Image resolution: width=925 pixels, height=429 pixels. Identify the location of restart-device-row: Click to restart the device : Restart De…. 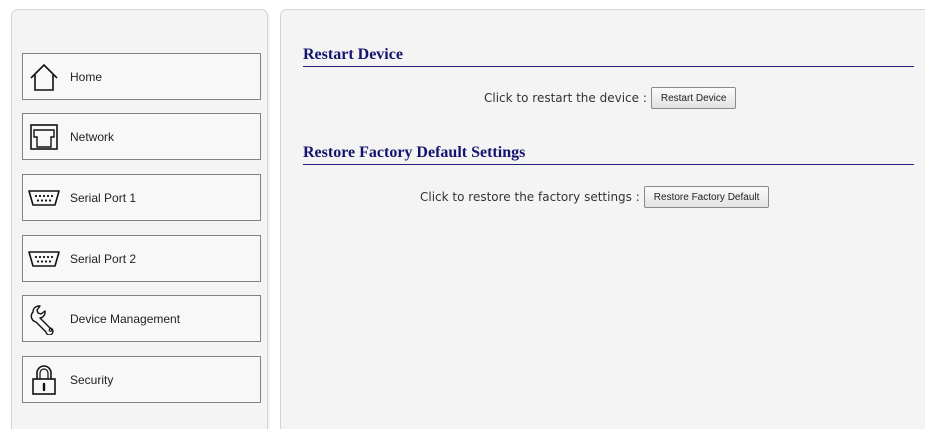
(610, 98).